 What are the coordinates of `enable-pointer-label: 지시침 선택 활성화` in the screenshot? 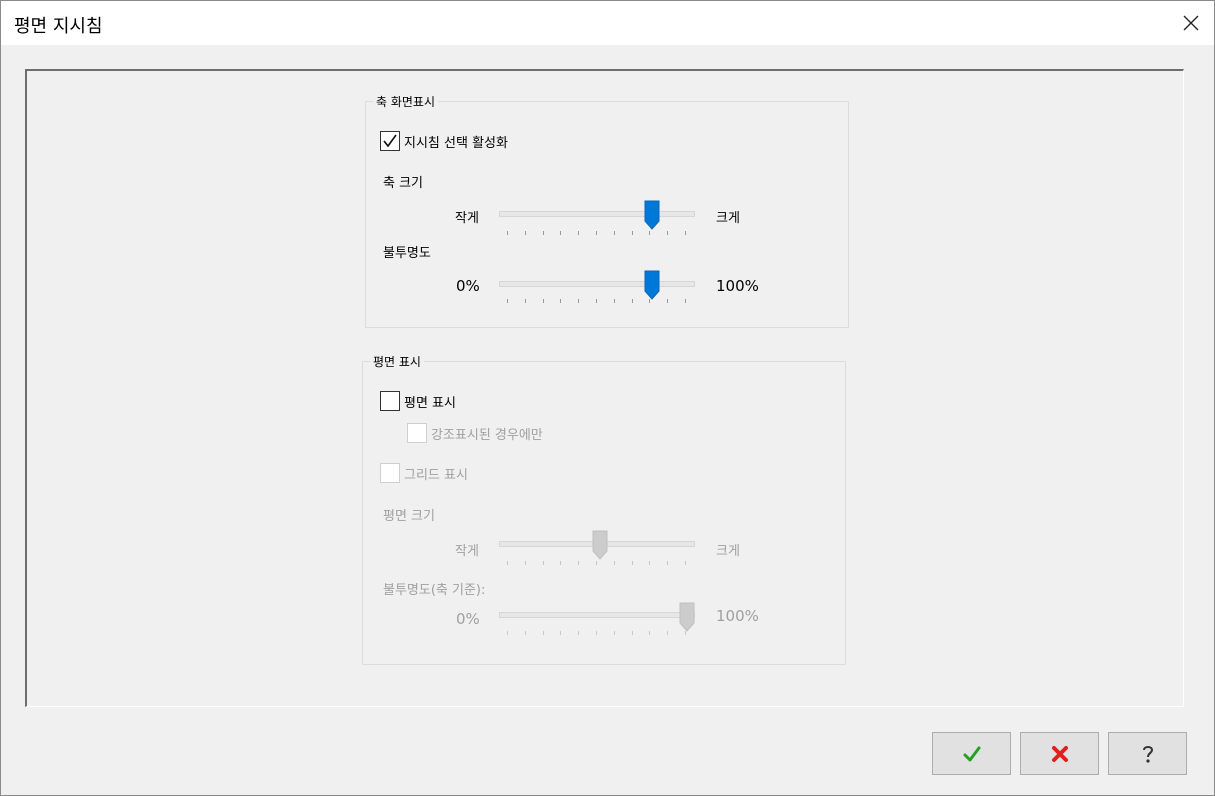 It's located at (456, 143).